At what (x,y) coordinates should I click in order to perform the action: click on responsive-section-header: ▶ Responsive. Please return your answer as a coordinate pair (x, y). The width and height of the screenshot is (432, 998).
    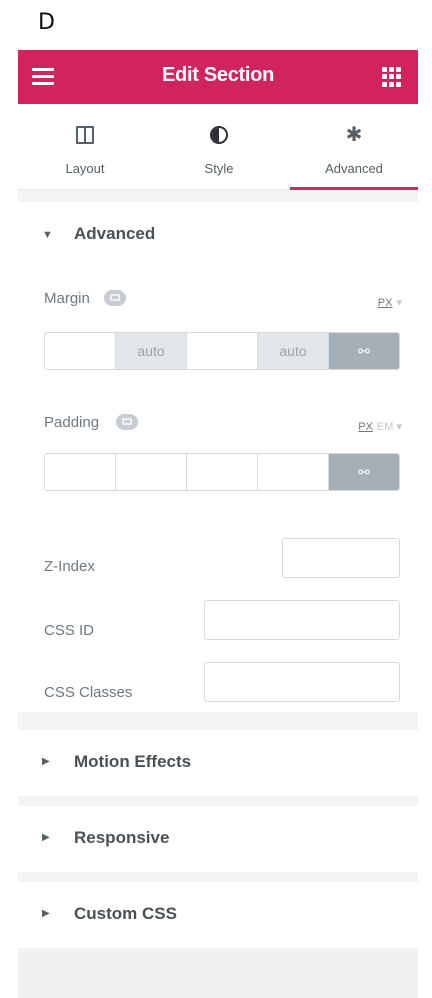
    Looking at the image, I should click on (218, 839).